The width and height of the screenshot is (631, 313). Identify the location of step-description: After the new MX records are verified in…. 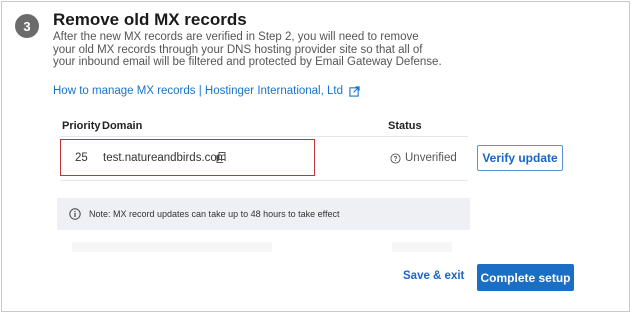
(247, 49).